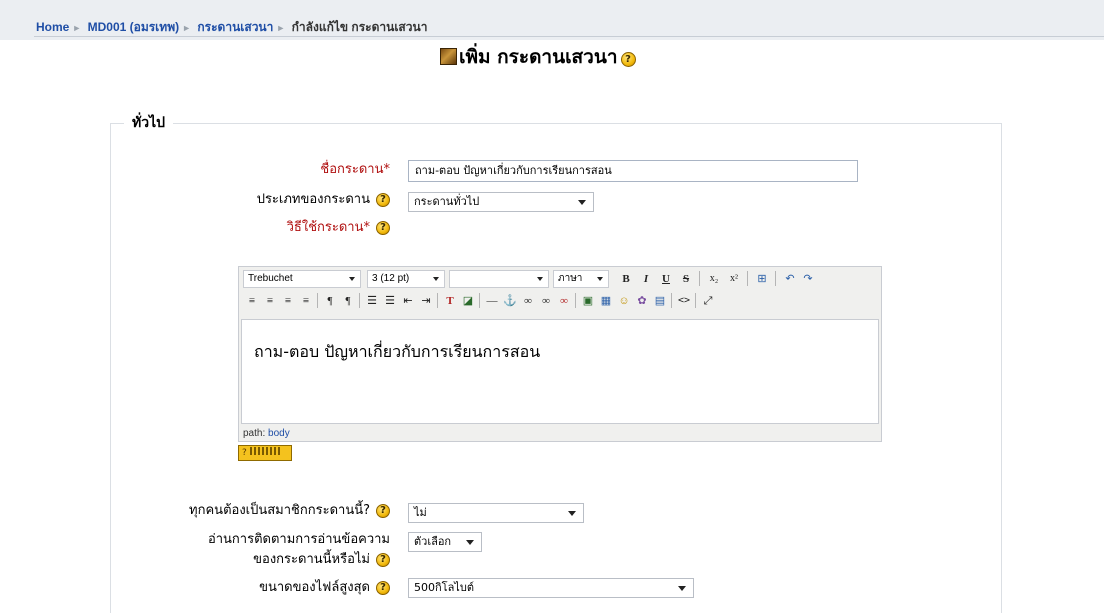 This screenshot has width=1104, height=613. Describe the element at coordinates (528, 301) in the screenshot. I see `link-button: ∞` at that location.